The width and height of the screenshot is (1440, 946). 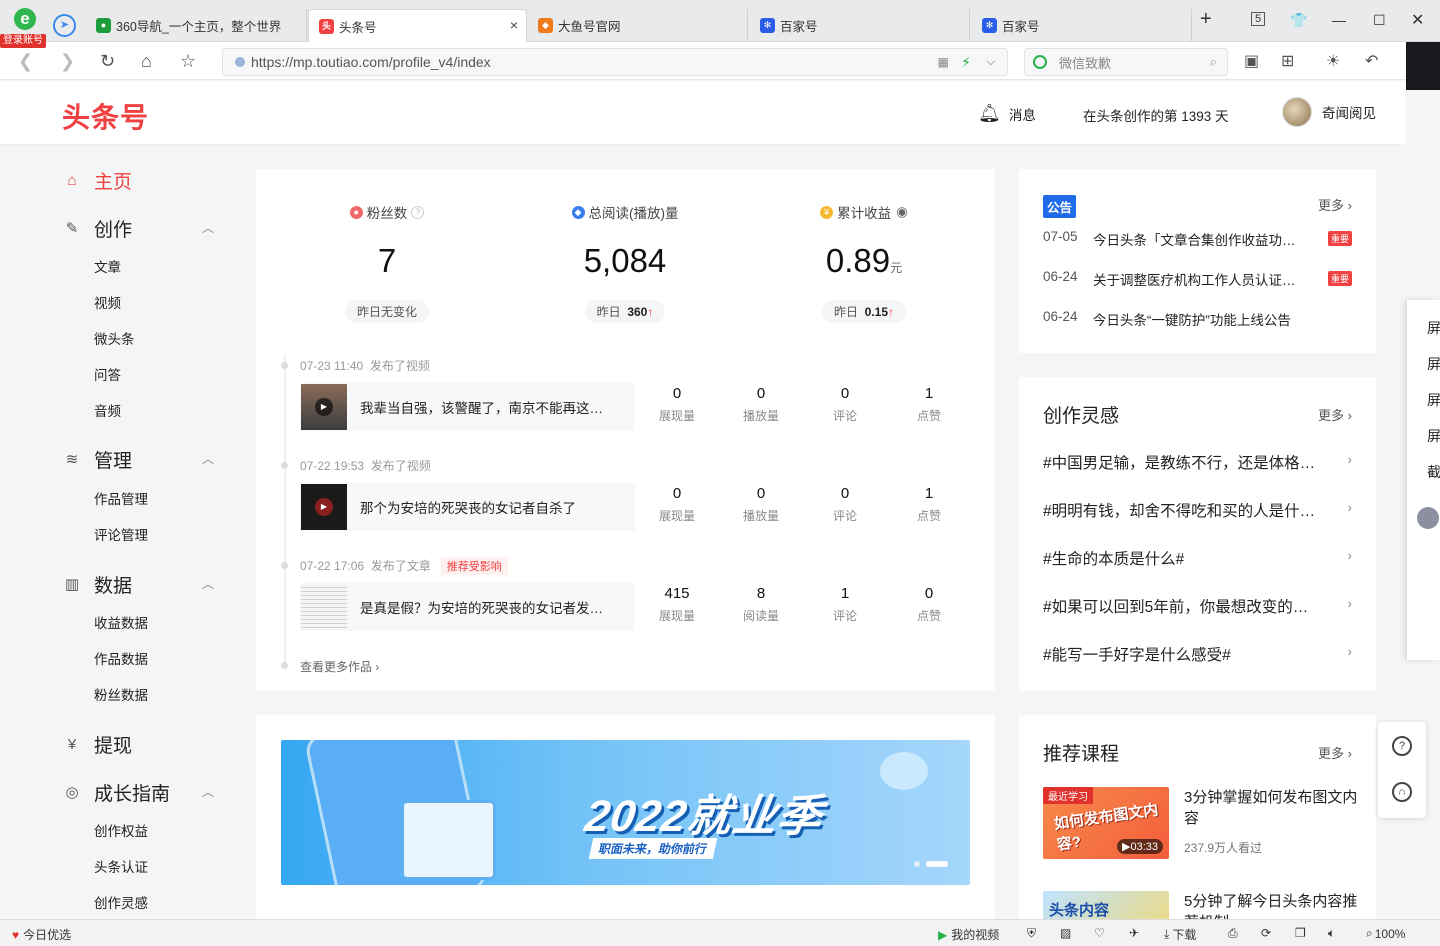 What do you see at coordinates (97, 180) in the screenshot?
I see `sidebar-item-home: ⌂ 主页` at bounding box center [97, 180].